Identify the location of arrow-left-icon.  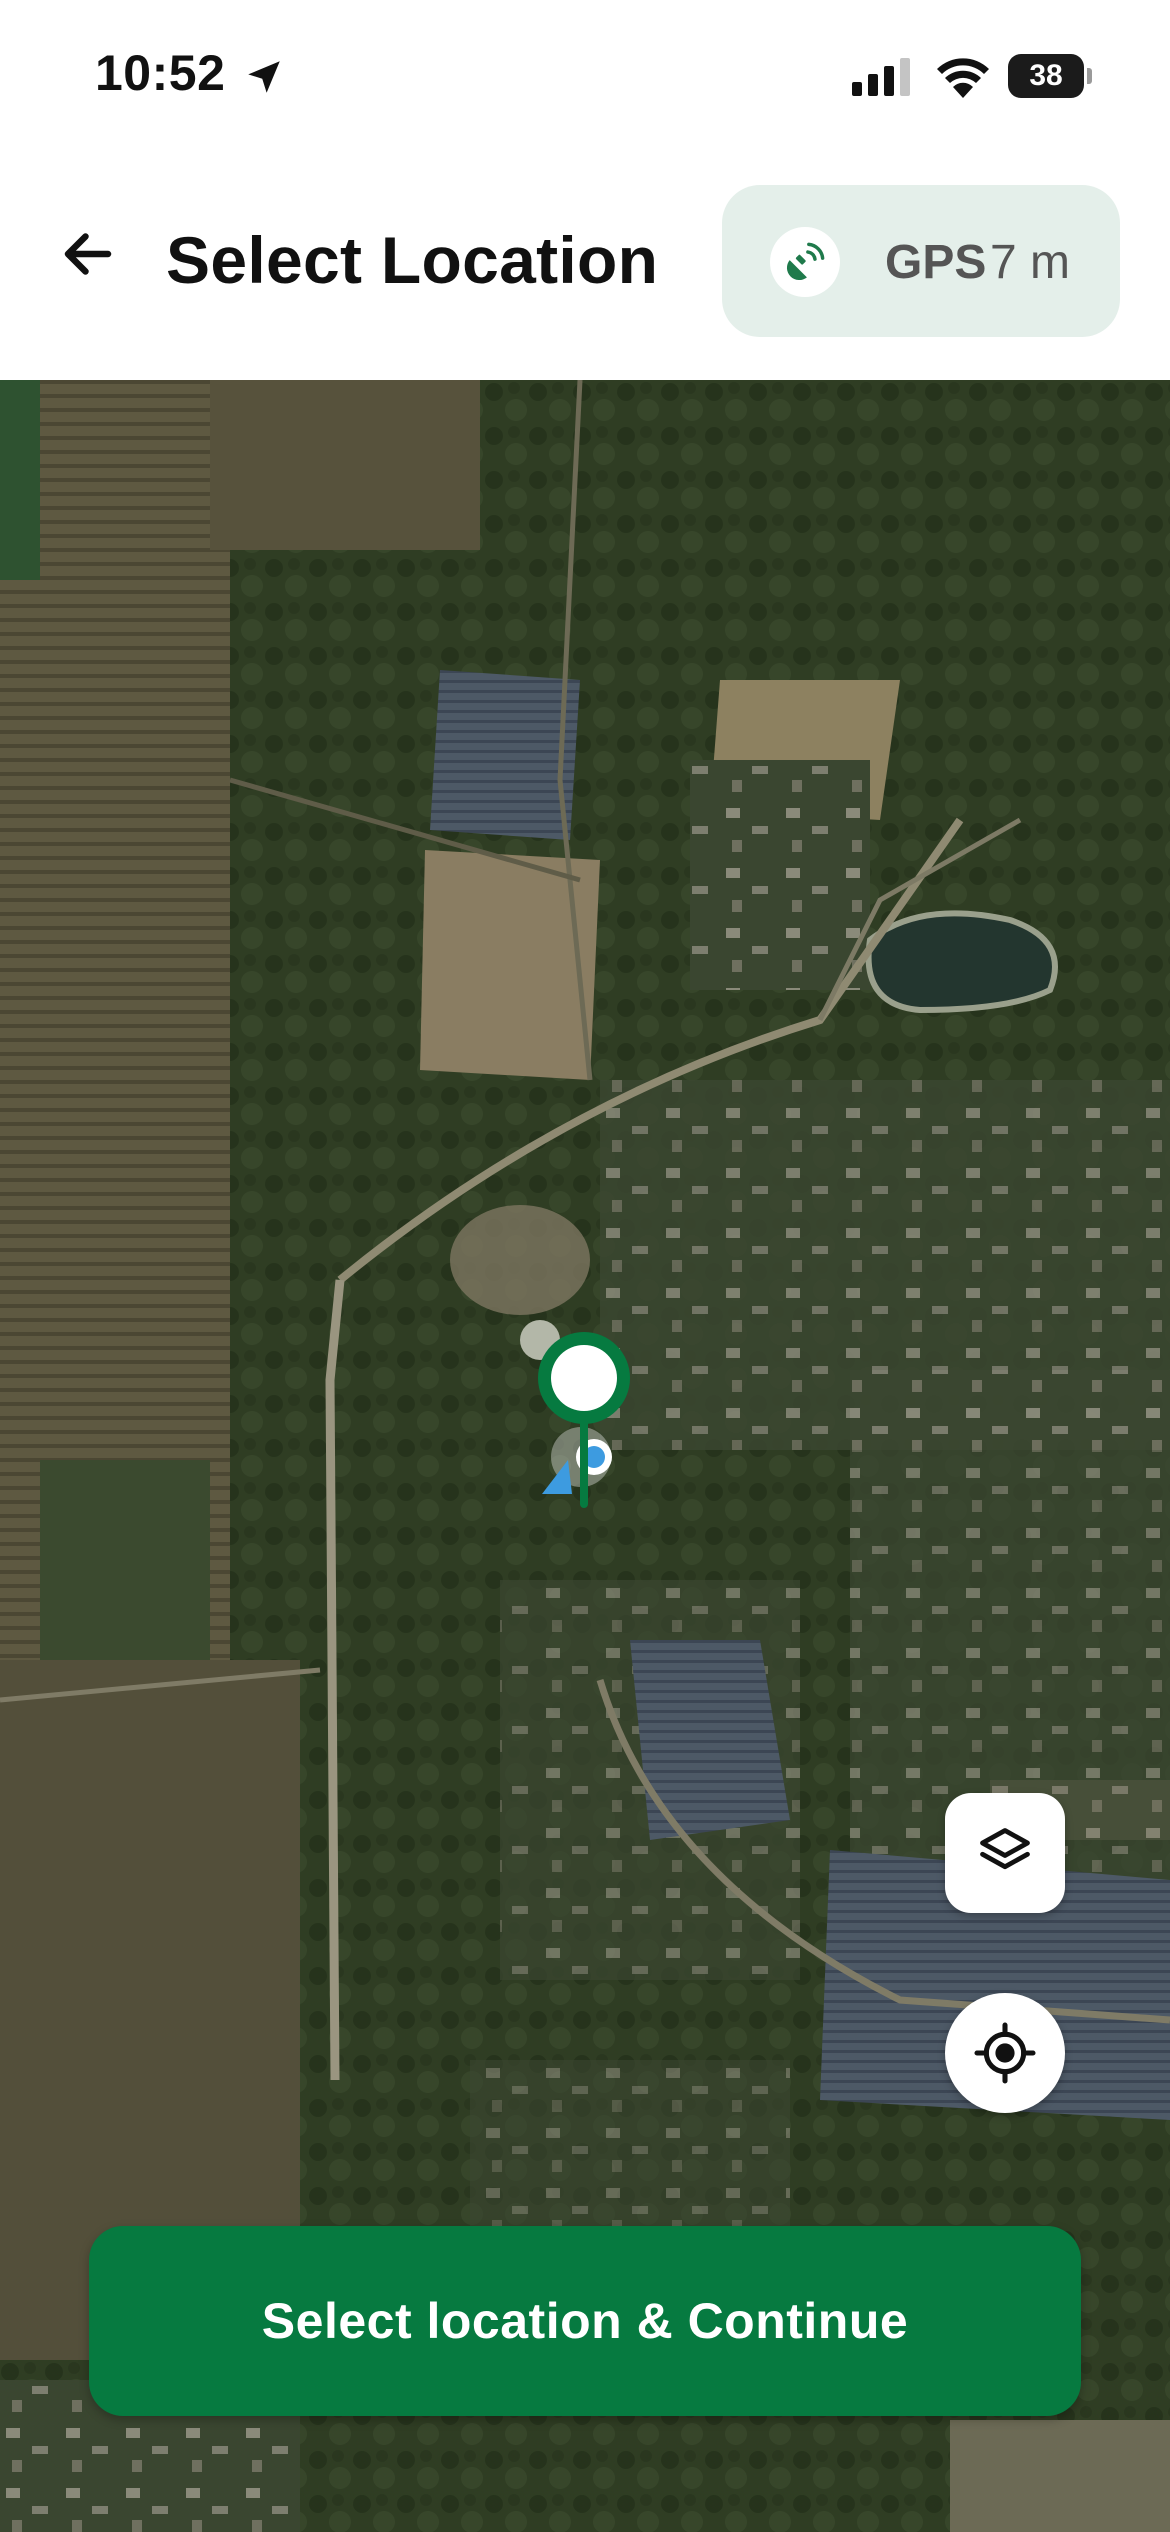
(88, 254).